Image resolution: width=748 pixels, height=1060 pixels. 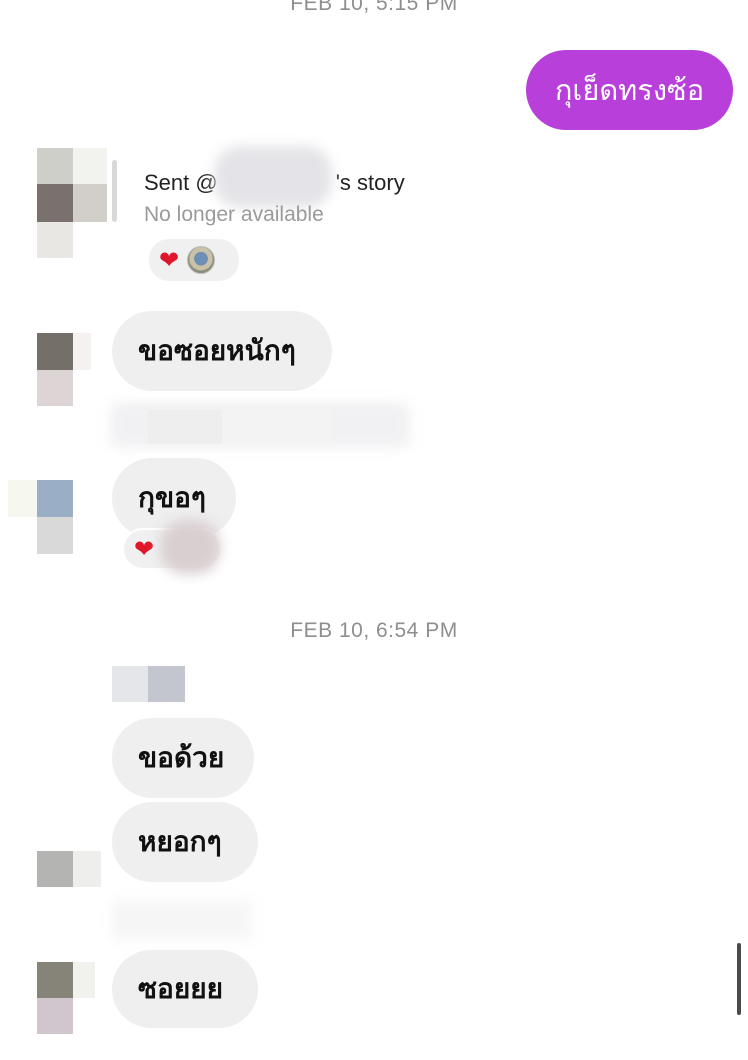 I want to click on scrollbar, so click(x=739, y=979).